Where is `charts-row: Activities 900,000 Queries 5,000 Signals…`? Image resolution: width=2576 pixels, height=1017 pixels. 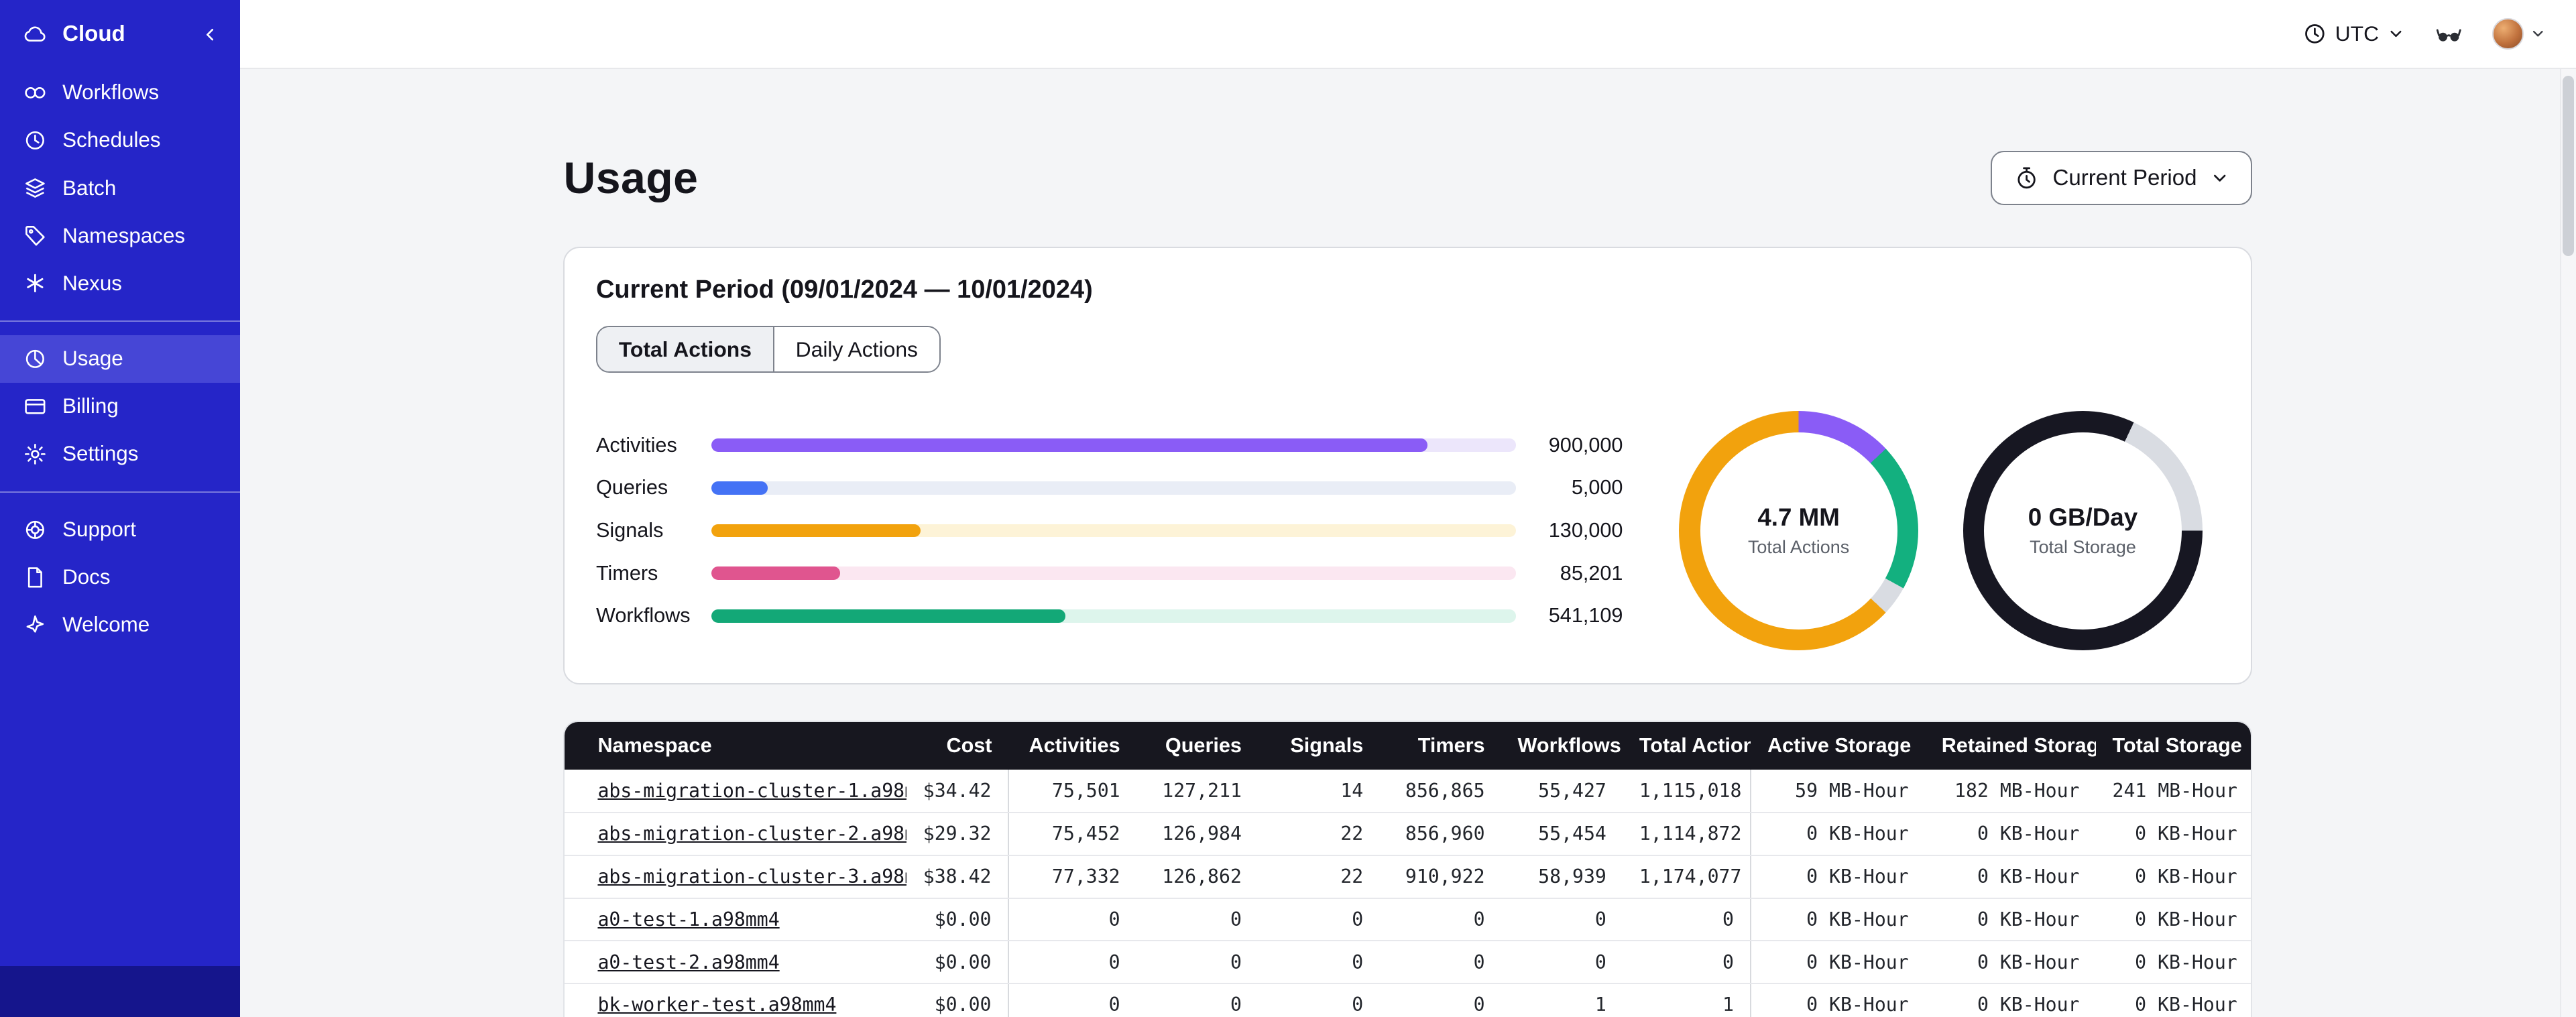
charts-row: Activities 900,000 Queries 5,000 Signals… is located at coordinates (1408, 530).